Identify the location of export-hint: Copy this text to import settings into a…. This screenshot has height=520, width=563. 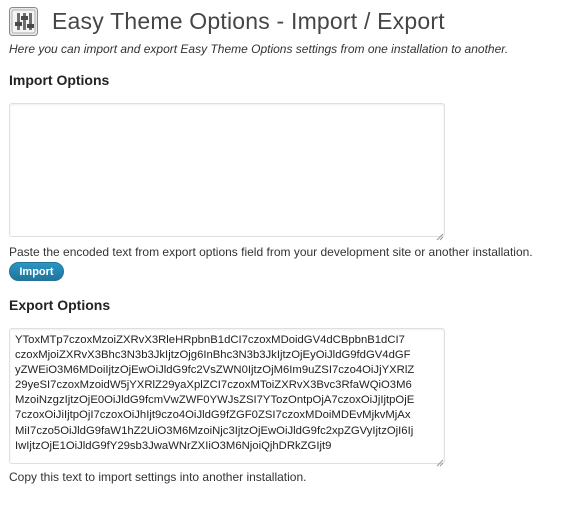
(158, 477).